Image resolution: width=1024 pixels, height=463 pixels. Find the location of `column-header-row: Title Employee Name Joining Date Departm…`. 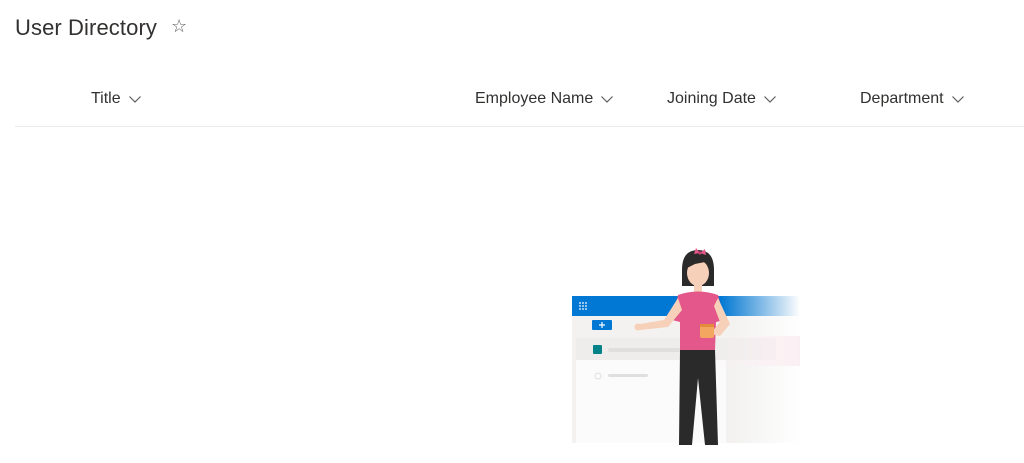

column-header-row: Title Employee Name Joining Date Departm… is located at coordinates (519, 103).